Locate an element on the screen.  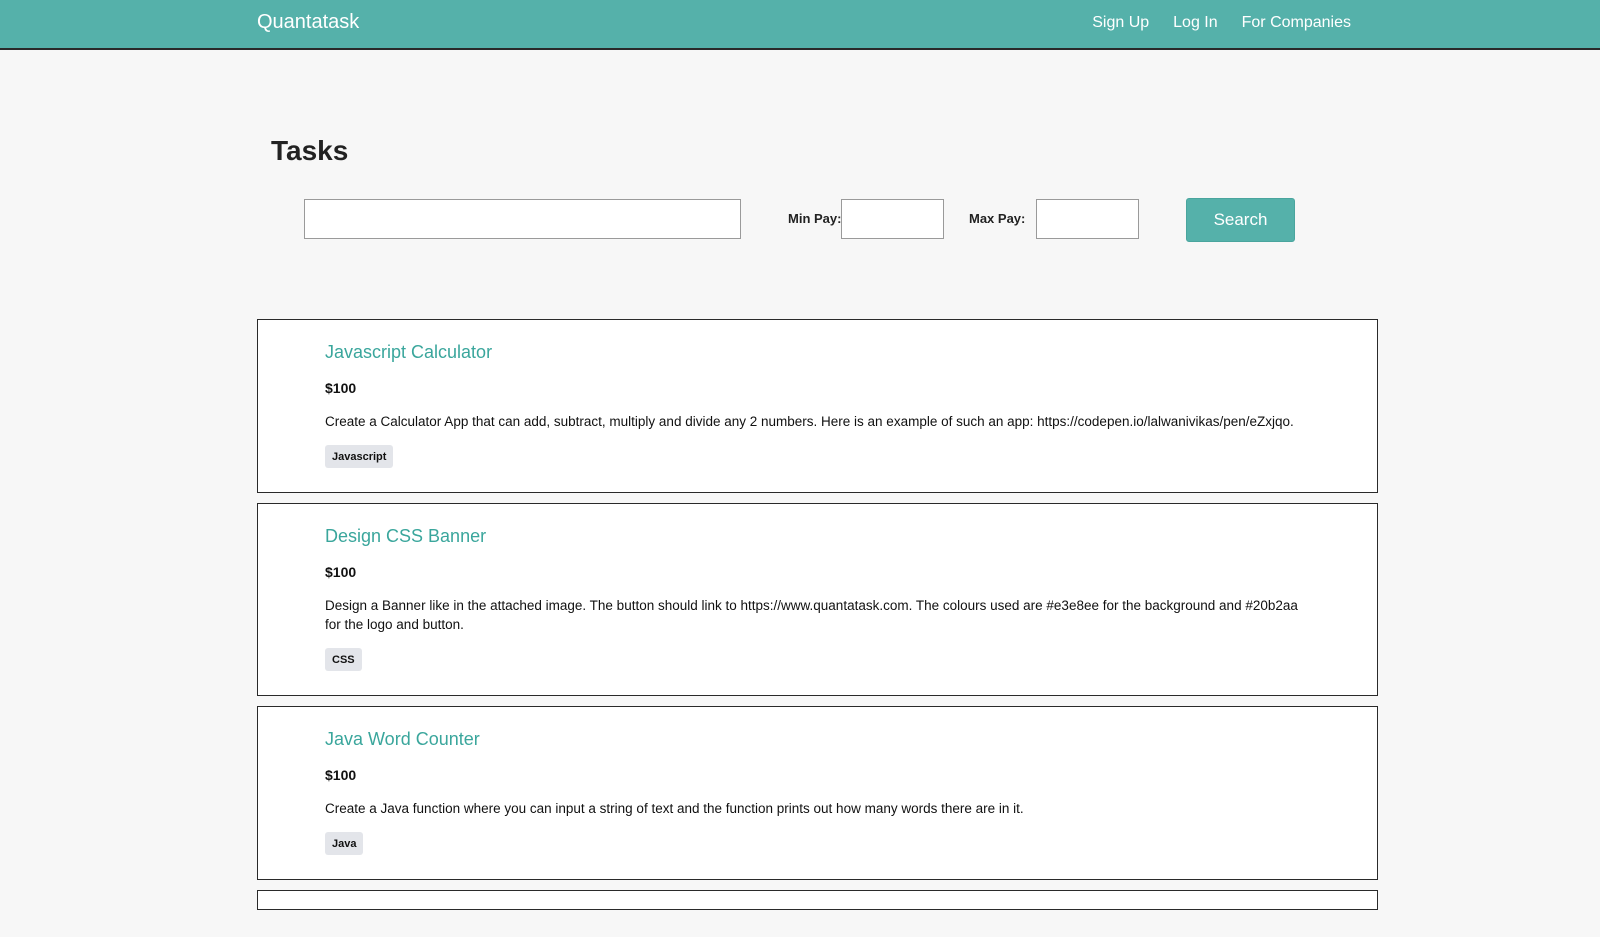
max-pay-label: Max Pay: is located at coordinates (997, 218).